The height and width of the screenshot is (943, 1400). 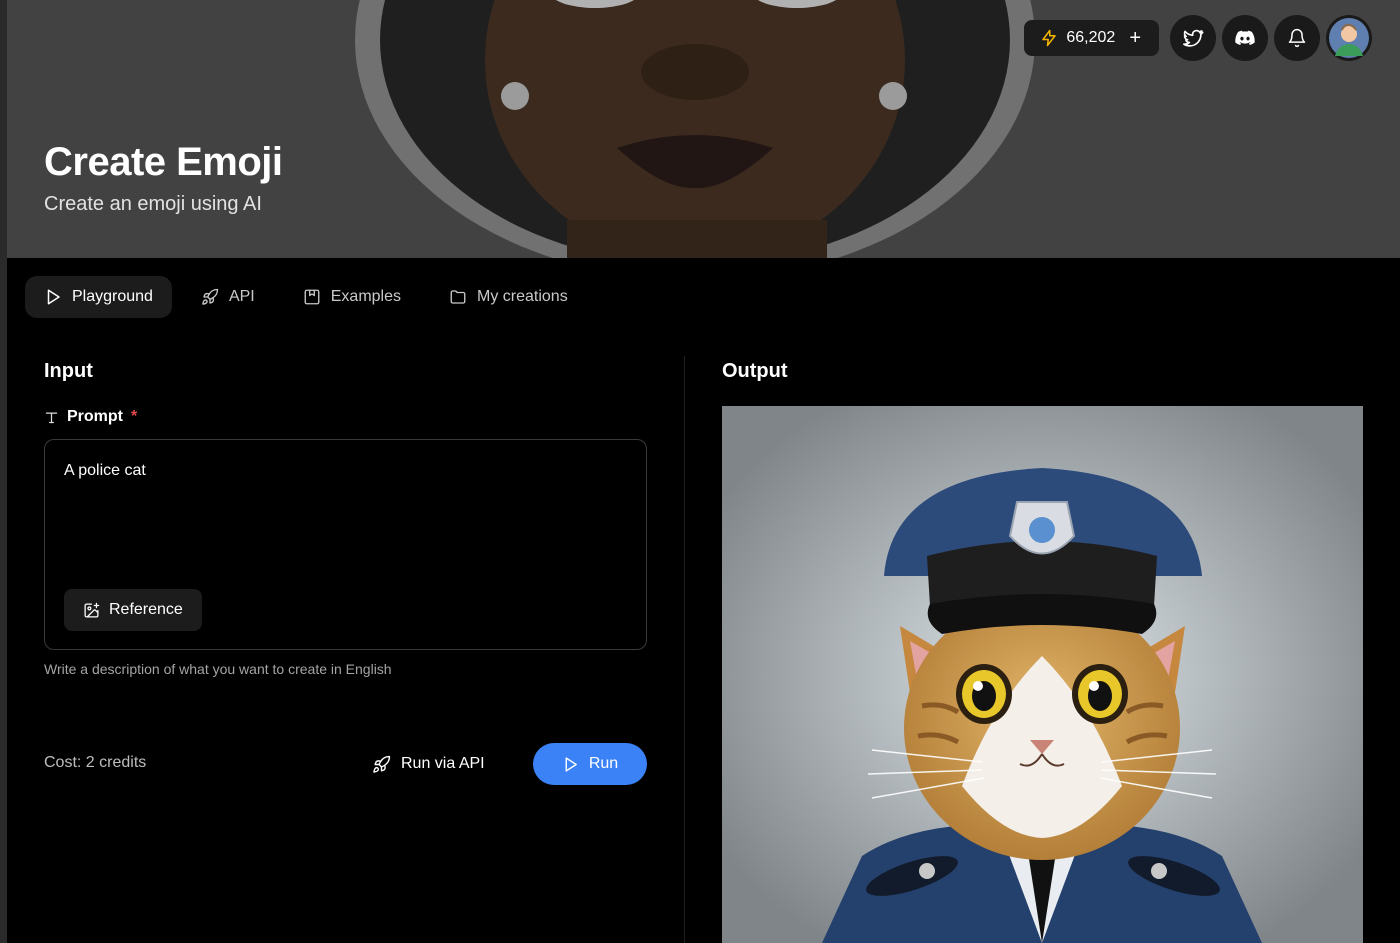 What do you see at coordinates (95, 416) in the screenshot?
I see `prompt-label-text: Prompt` at bounding box center [95, 416].